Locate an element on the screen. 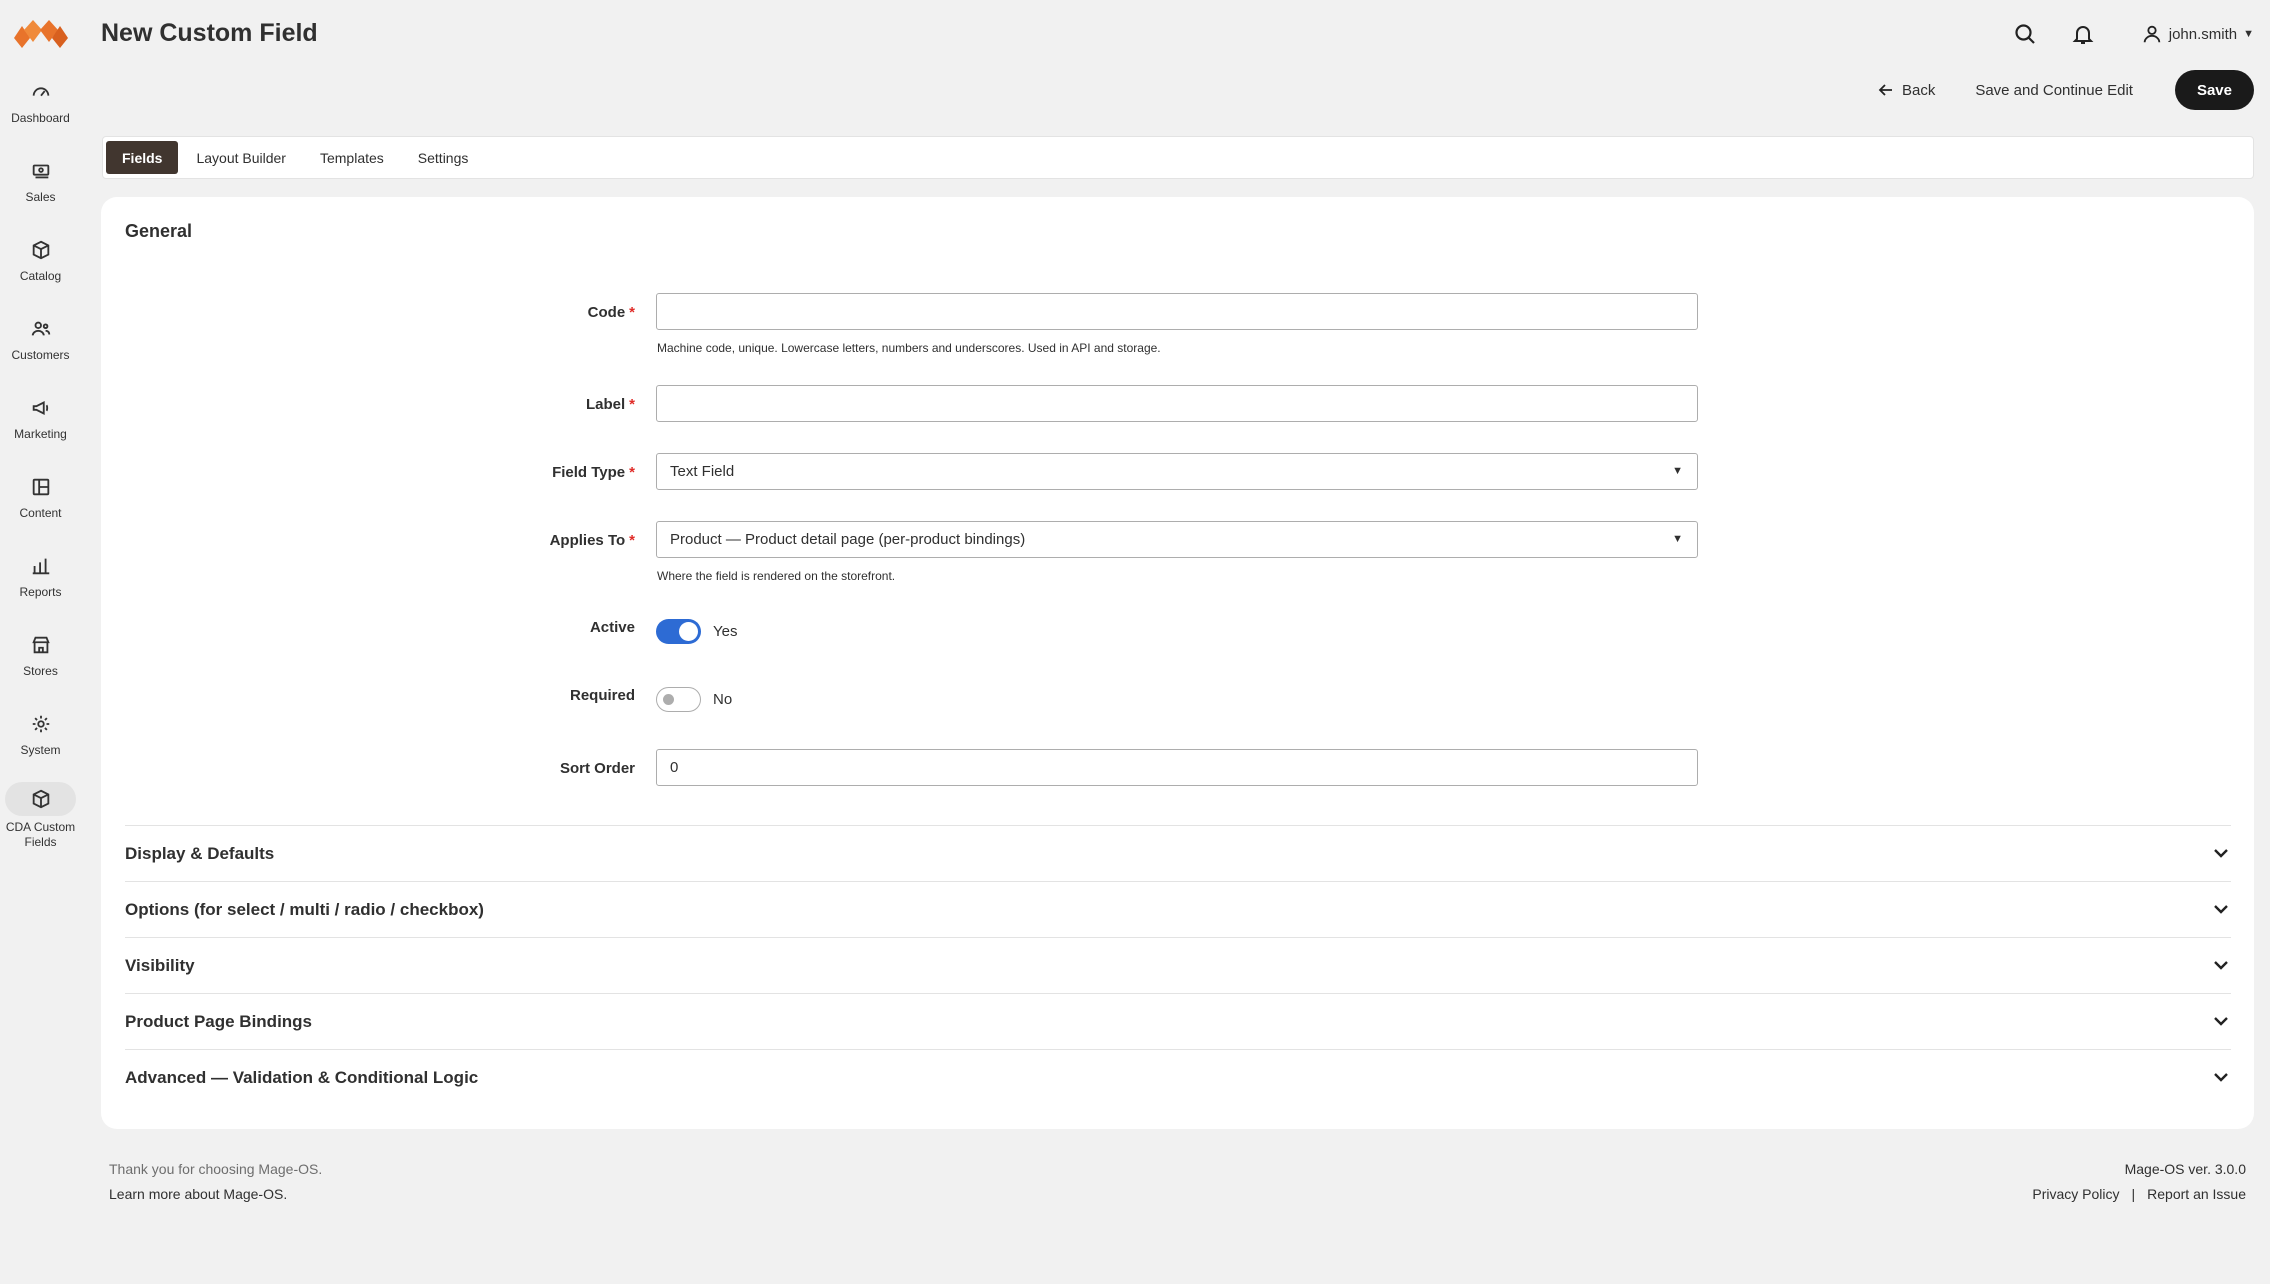  active-state: Yes is located at coordinates (725, 631).